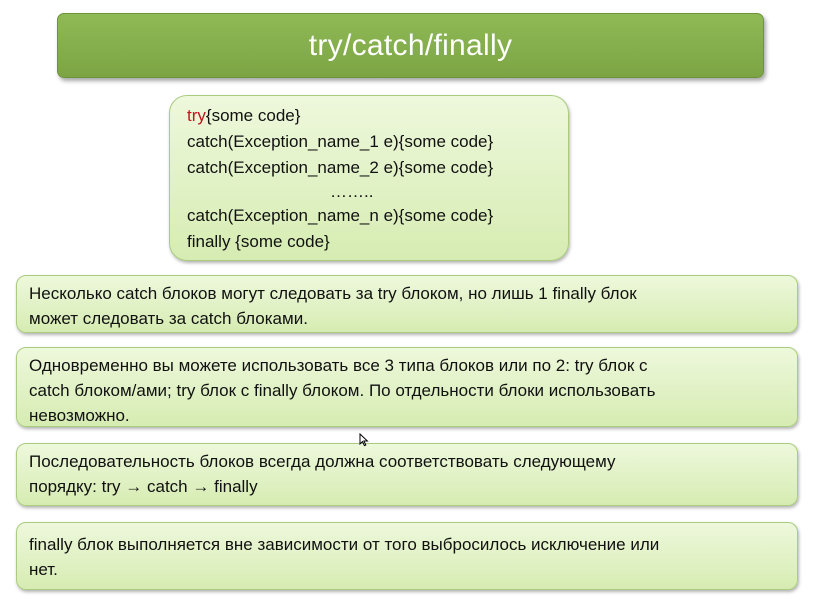 The image size is (814, 600). What do you see at coordinates (258, 241) in the screenshot?
I see `code-line-finally: finally {some code}` at bounding box center [258, 241].